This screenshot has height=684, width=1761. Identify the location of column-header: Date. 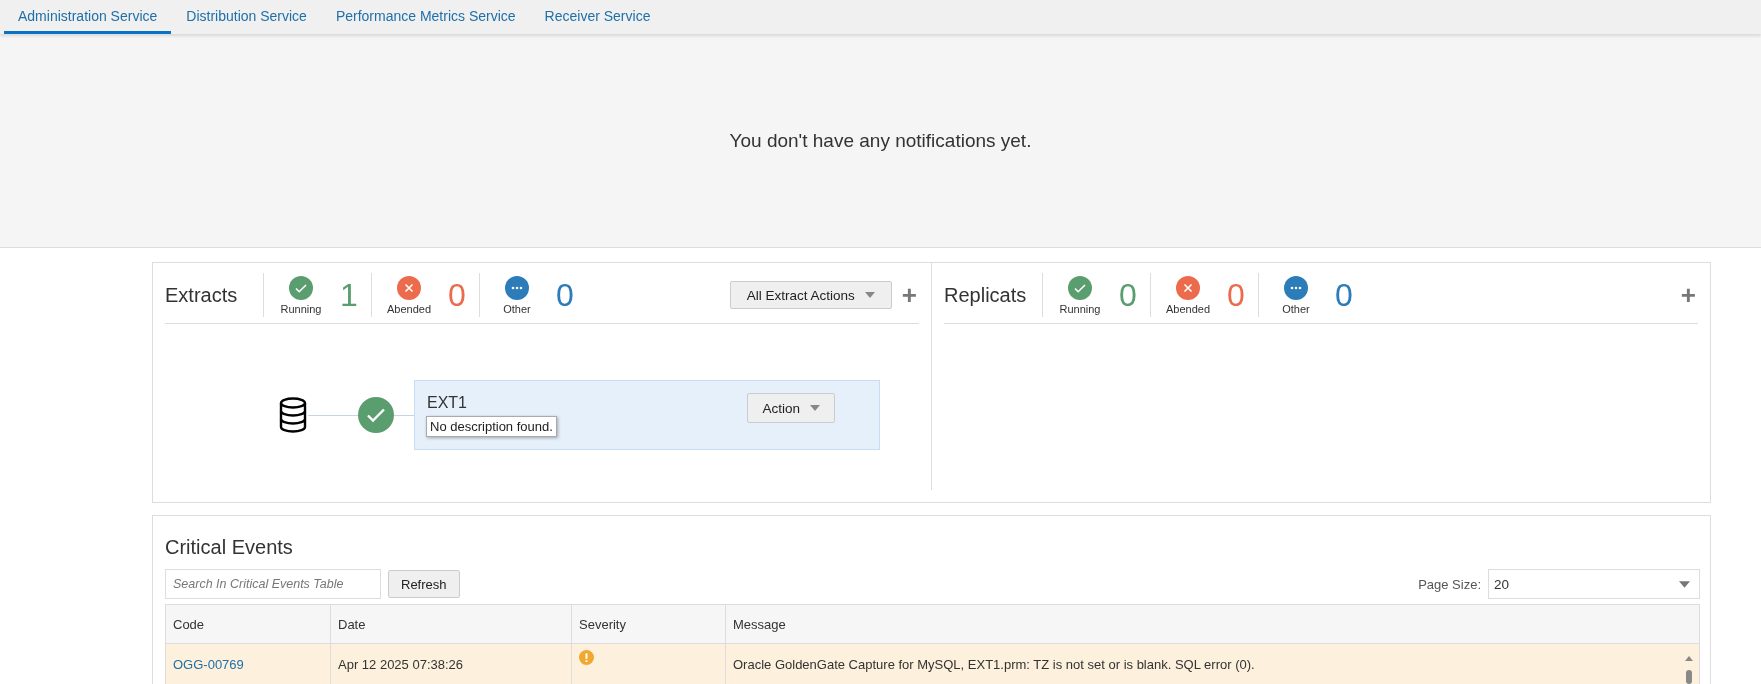
(451, 624).